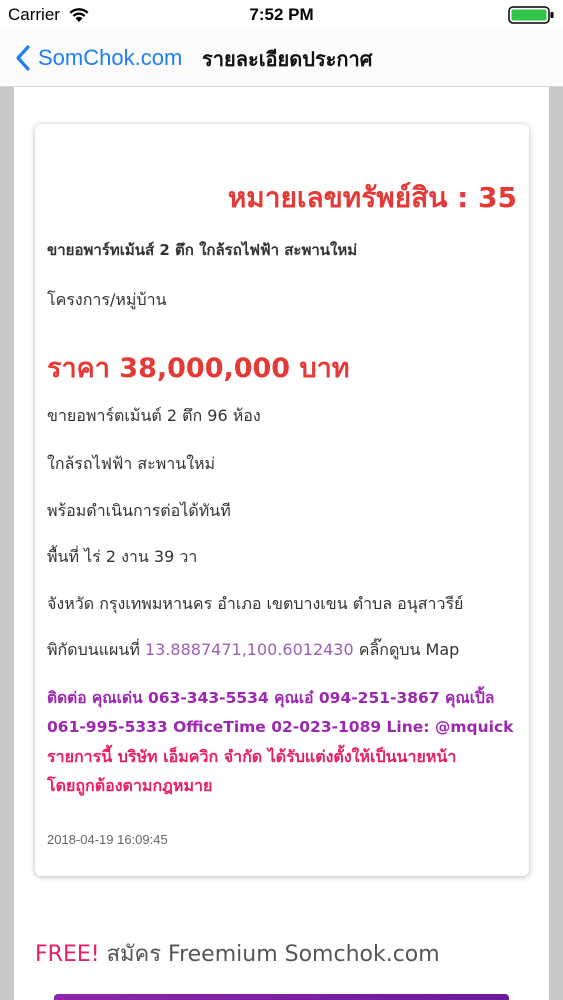 Image resolution: width=563 pixels, height=1000 pixels. I want to click on back-button: SomChok.com, so click(98, 58).